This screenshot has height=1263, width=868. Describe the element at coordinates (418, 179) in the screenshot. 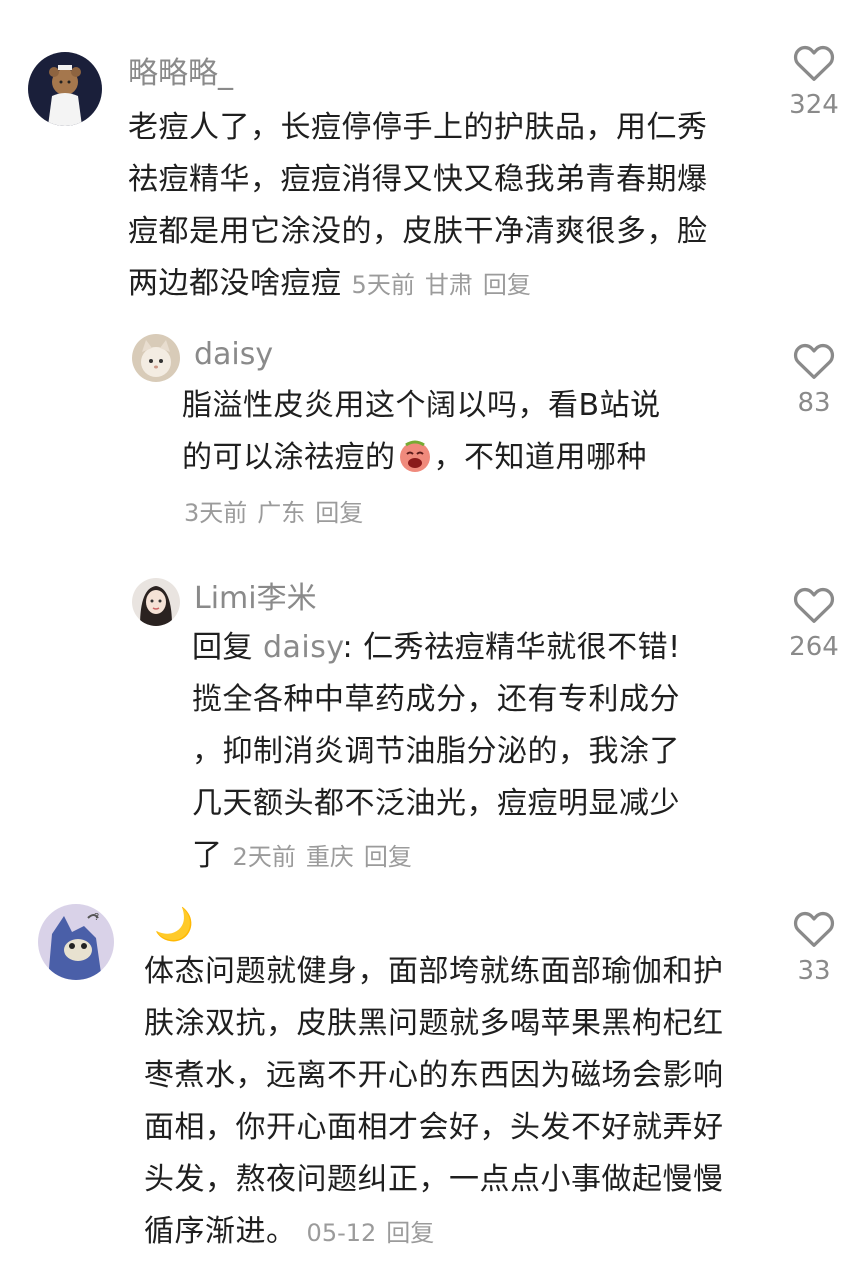

I see `comment-line: 祛痘精华，痘痘消得又快又稳我弟青春期爆` at that location.